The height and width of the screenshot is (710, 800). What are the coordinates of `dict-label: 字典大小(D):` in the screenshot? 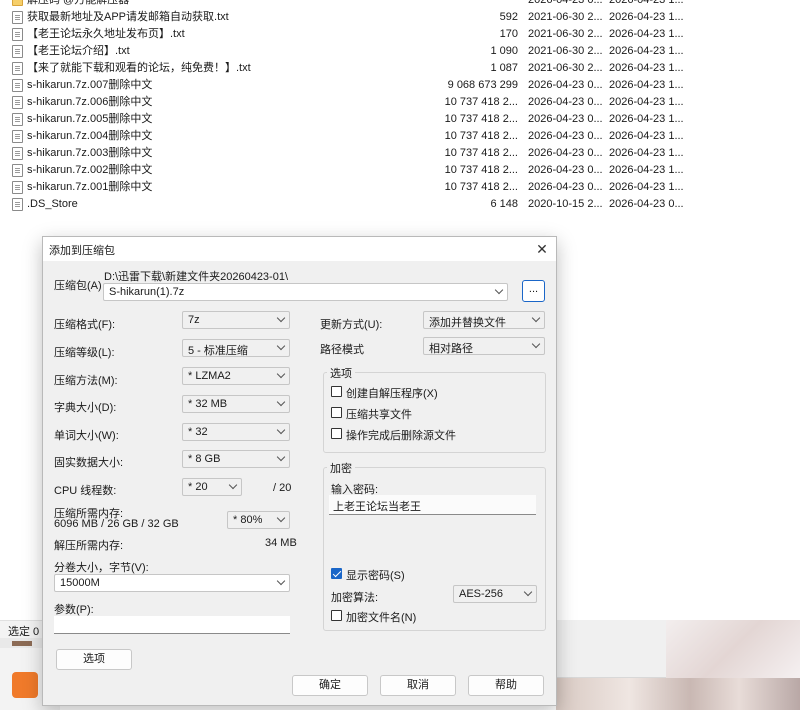 It's located at (85, 408).